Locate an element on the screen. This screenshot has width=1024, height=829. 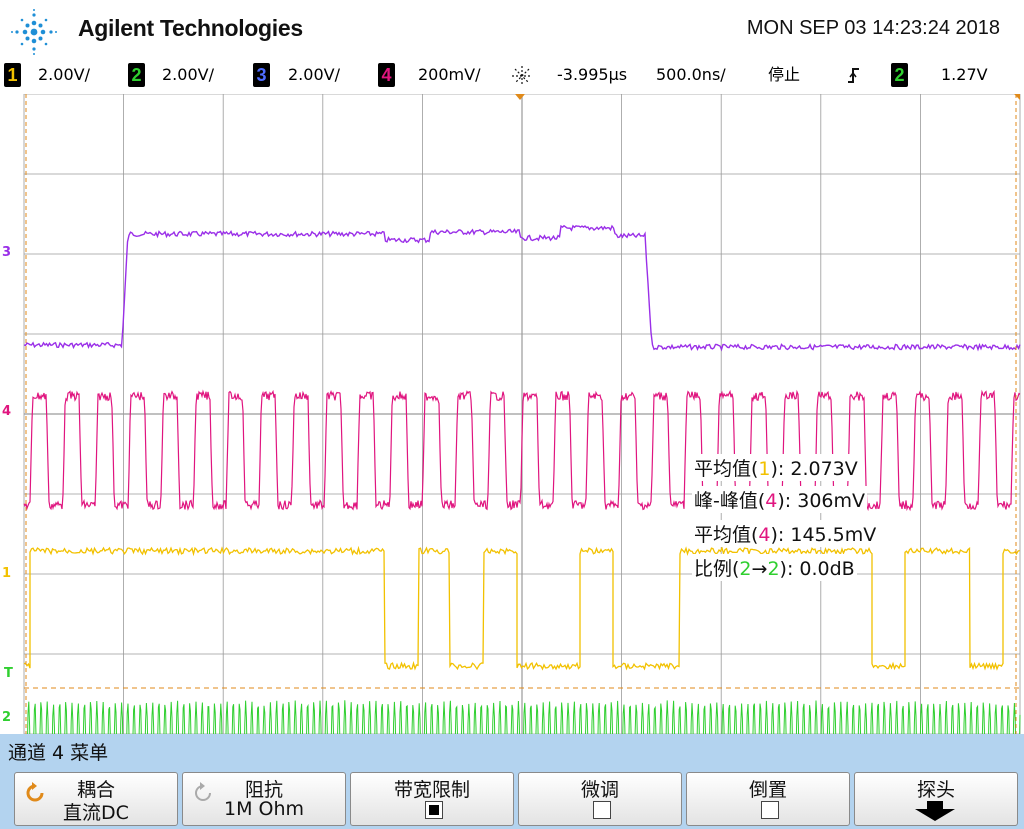
ch2-ground-marker: 2 is located at coordinates (6, 717).